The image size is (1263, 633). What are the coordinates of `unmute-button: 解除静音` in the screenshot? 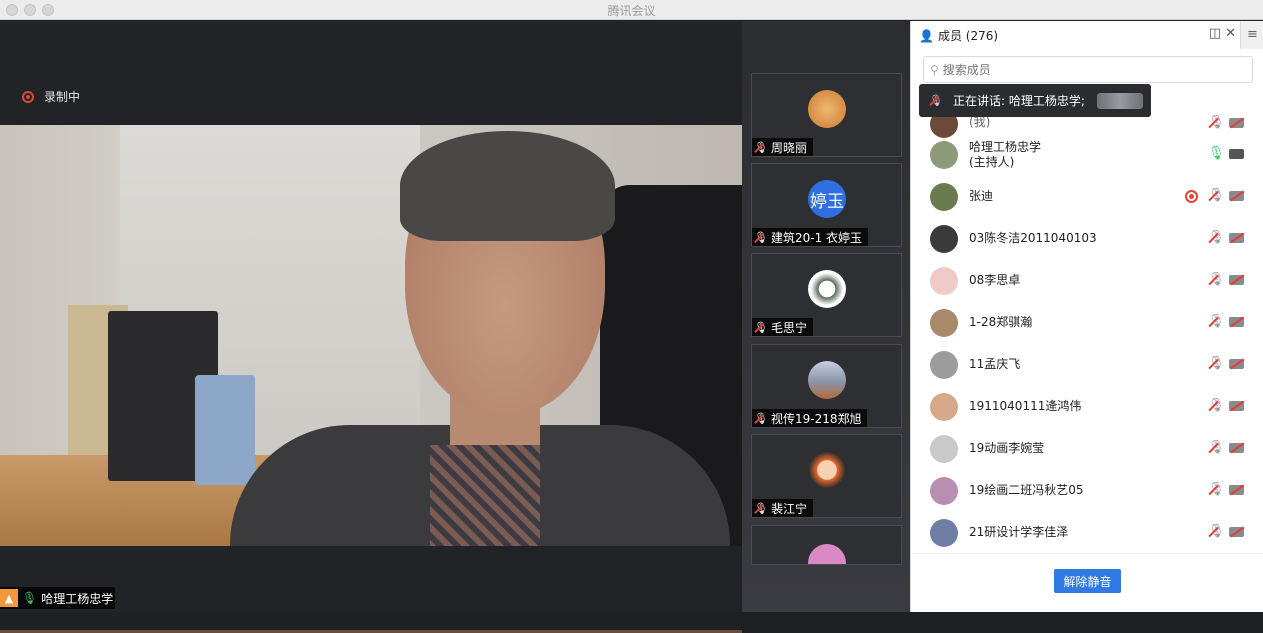 It's located at (1087, 581).